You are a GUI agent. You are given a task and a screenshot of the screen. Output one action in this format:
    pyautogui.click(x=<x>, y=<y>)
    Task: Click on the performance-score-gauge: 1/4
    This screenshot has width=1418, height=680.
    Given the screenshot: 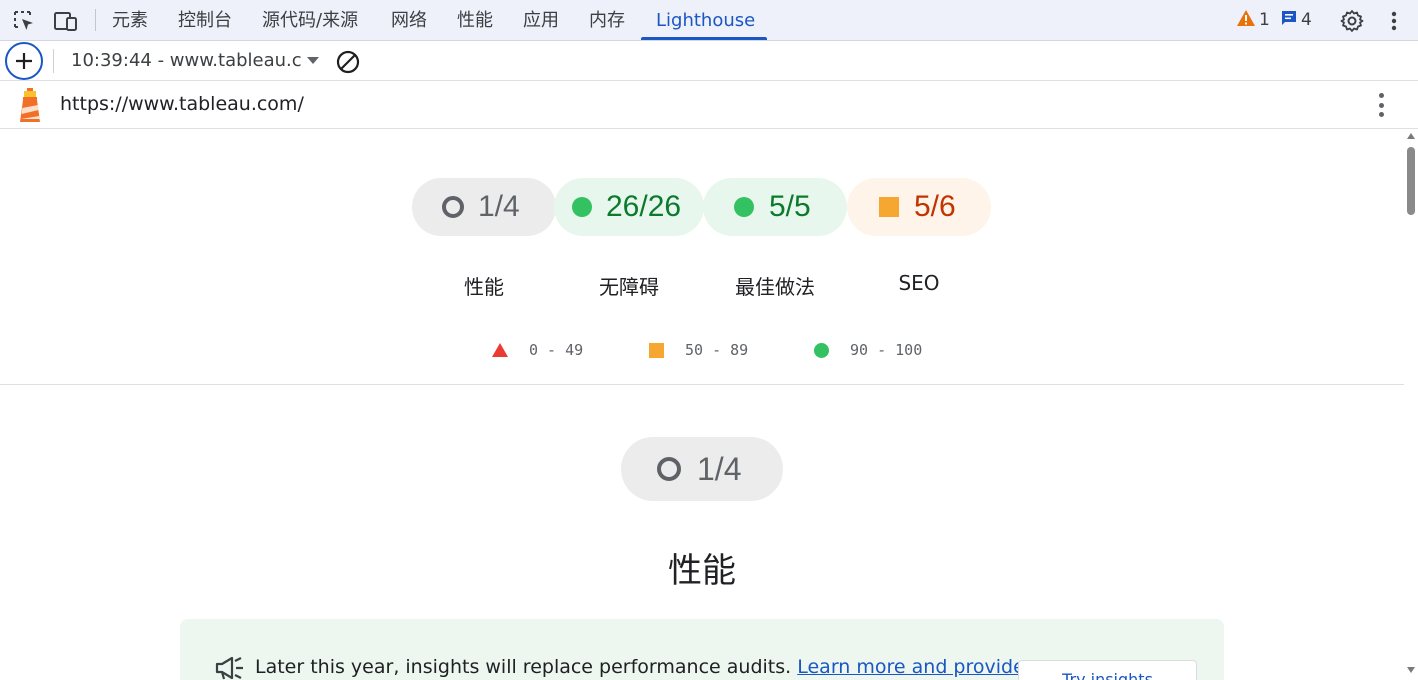 What is the action you would take?
    pyautogui.click(x=702, y=469)
    